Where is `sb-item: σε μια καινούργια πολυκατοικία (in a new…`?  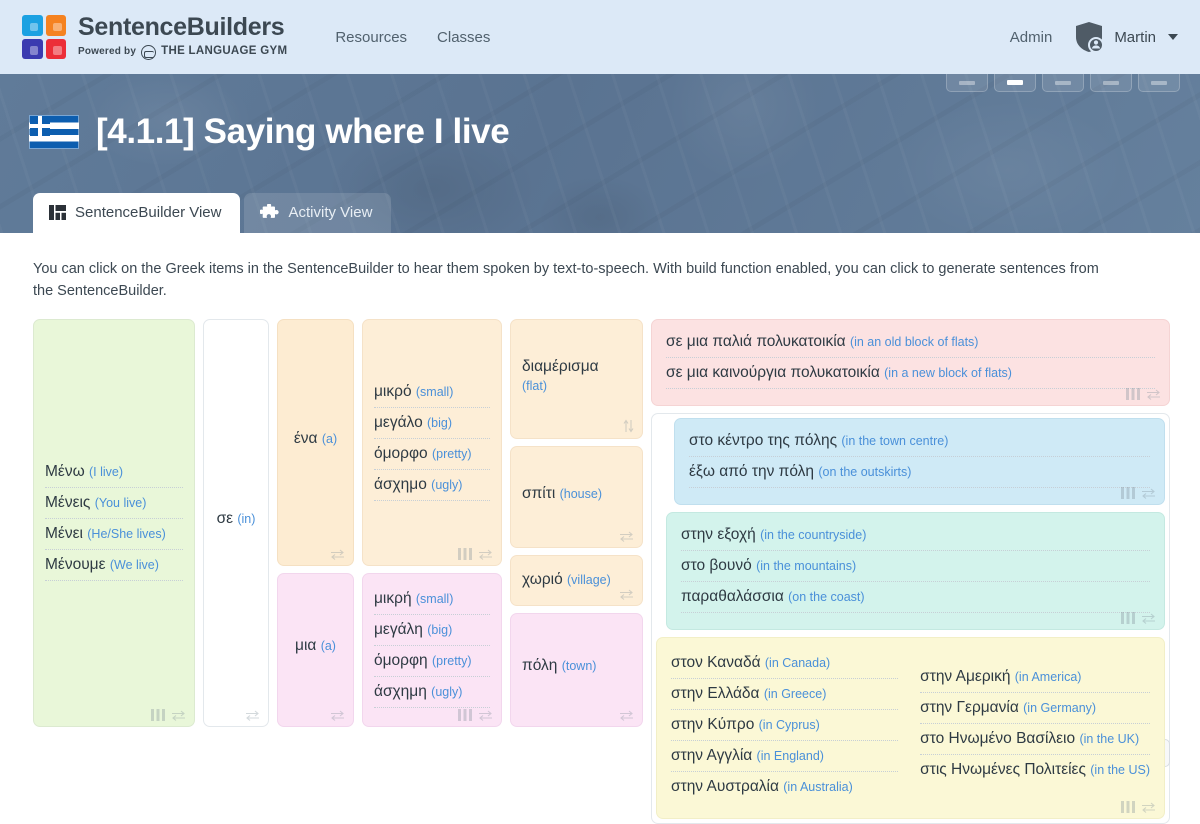
sb-item: σε μια καινούργια πολυκατοικία (in a new… is located at coordinates (910, 373).